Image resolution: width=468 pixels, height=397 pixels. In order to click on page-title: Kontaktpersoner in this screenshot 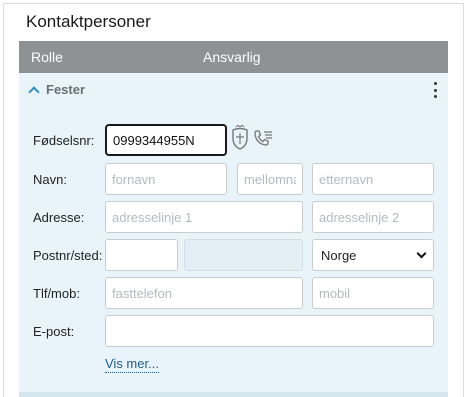, I will do `click(88, 21)`.